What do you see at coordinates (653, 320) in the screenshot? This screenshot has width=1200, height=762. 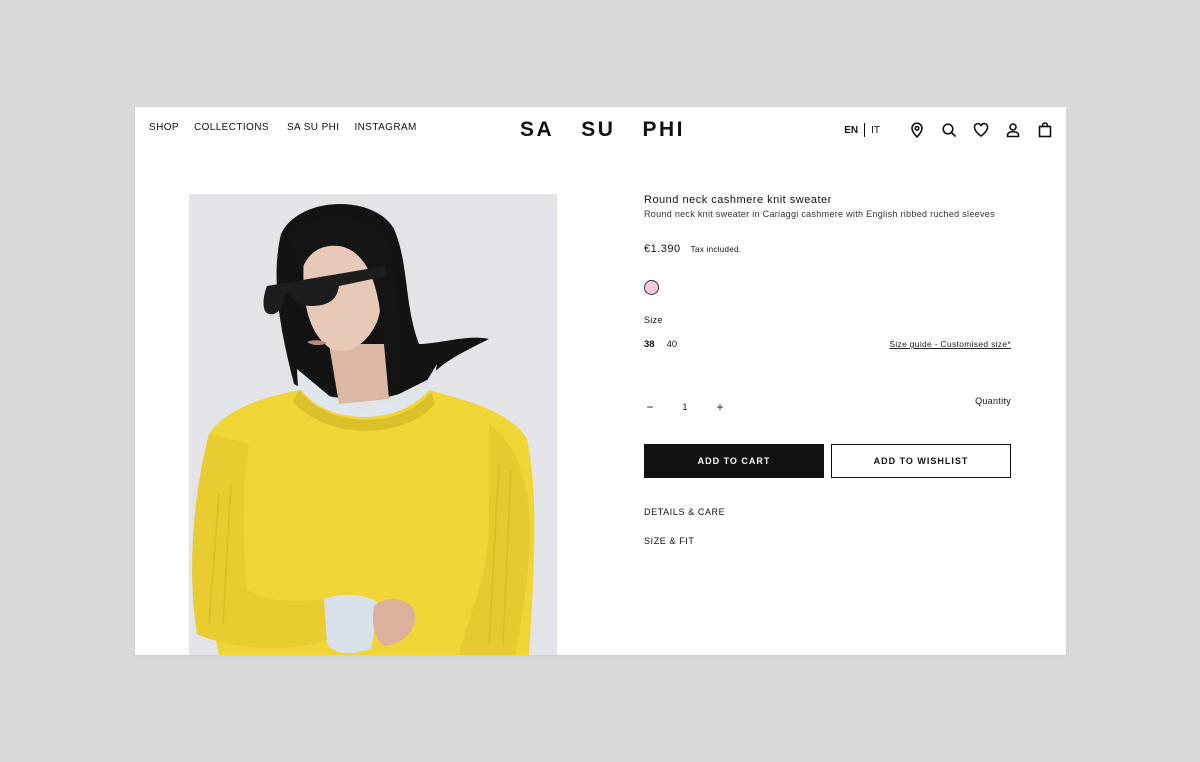 I see `size-label: Size` at bounding box center [653, 320].